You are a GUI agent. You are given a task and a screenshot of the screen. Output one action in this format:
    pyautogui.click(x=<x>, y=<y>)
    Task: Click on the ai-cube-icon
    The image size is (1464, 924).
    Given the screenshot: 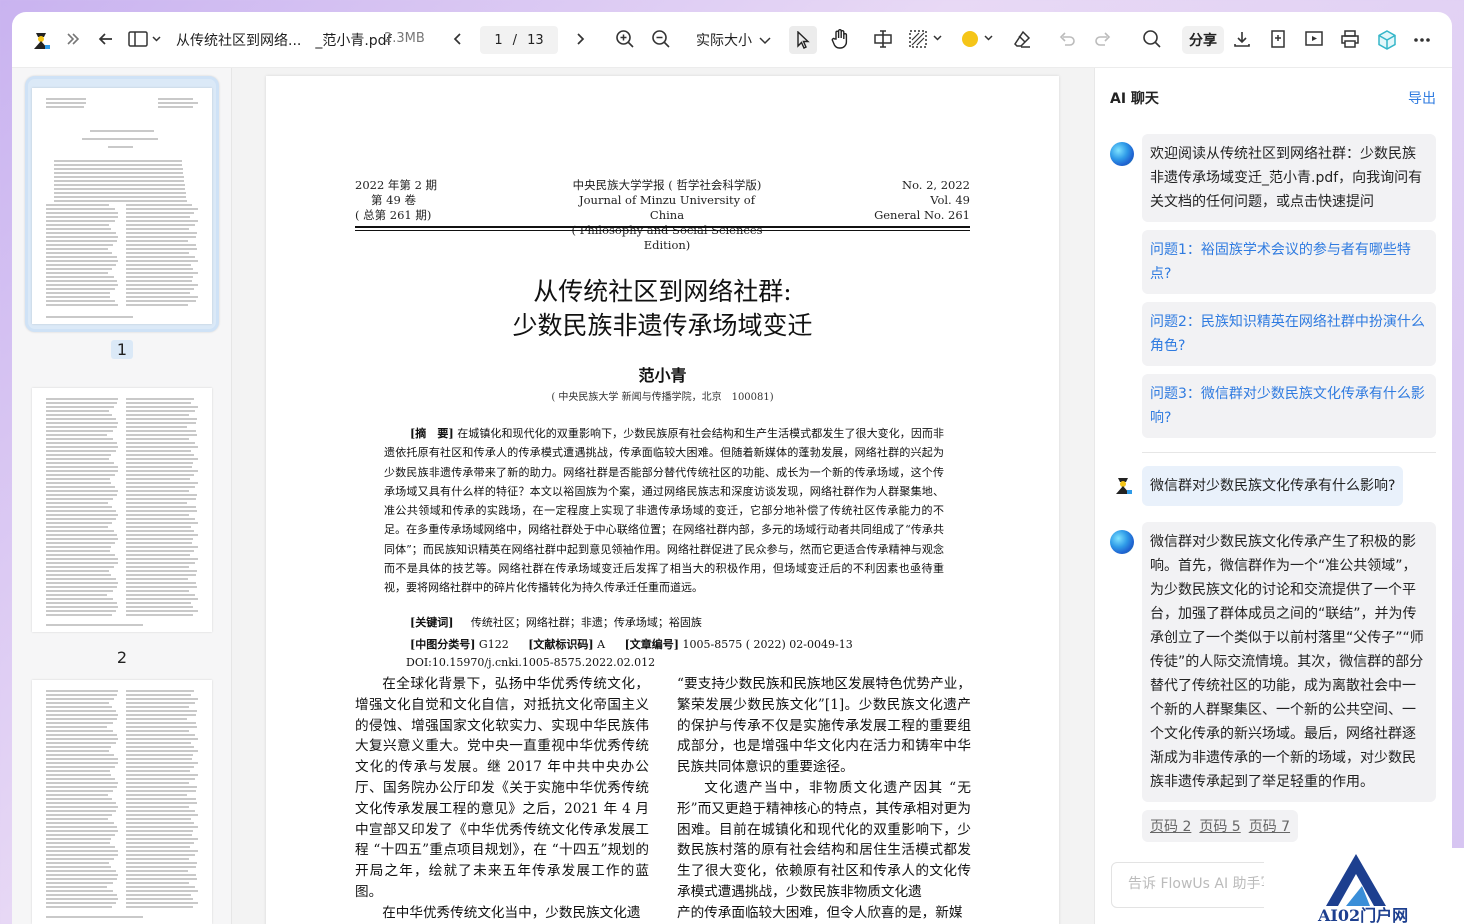 What is the action you would take?
    pyautogui.click(x=1387, y=40)
    